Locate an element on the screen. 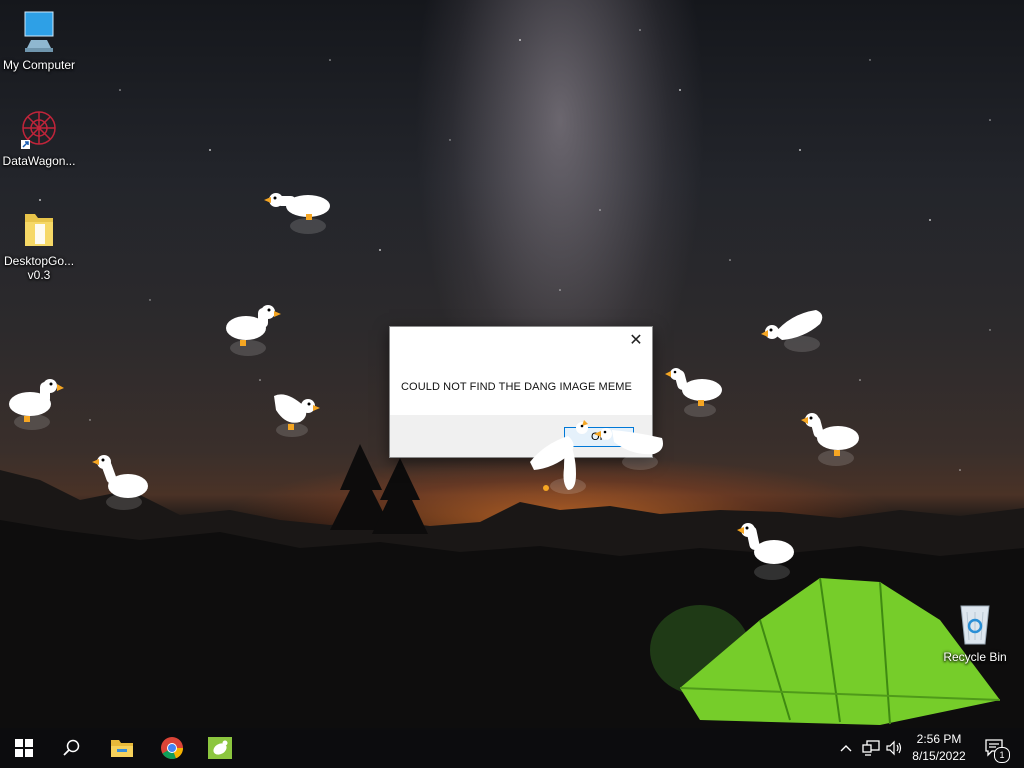 This screenshot has width=1024, height=768. folder-icon is located at coordinates (39, 230).